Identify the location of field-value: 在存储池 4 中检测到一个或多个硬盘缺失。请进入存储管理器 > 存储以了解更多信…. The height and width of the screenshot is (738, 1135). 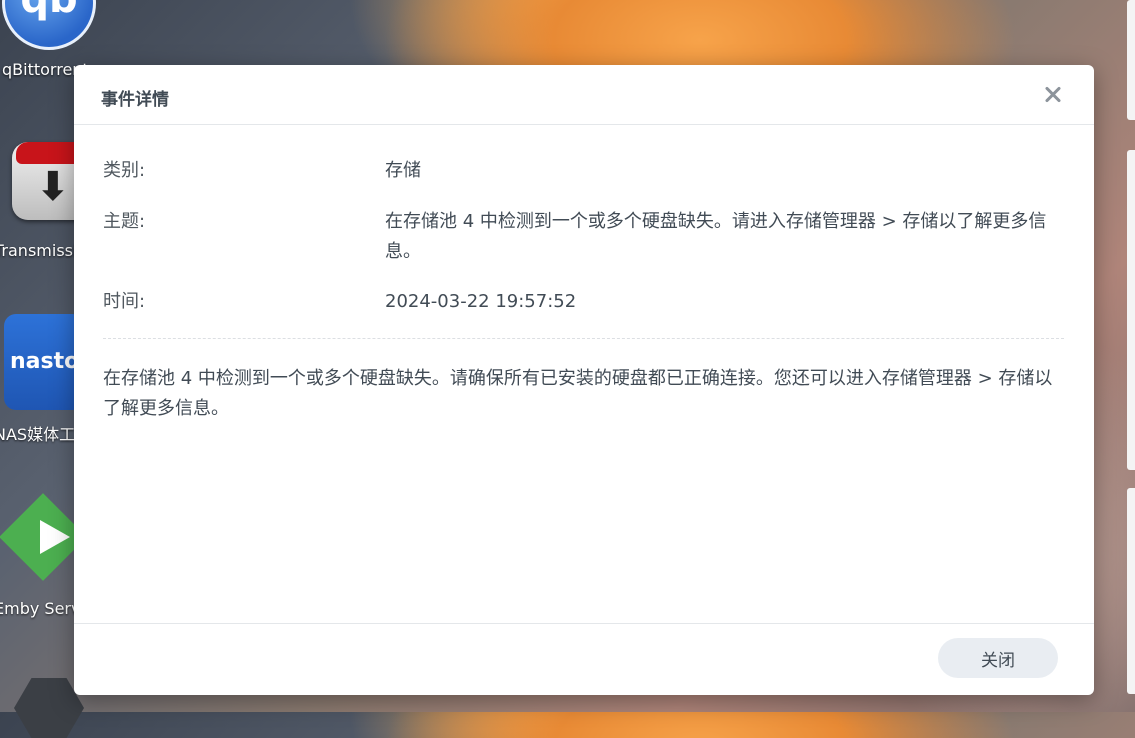
(716, 236).